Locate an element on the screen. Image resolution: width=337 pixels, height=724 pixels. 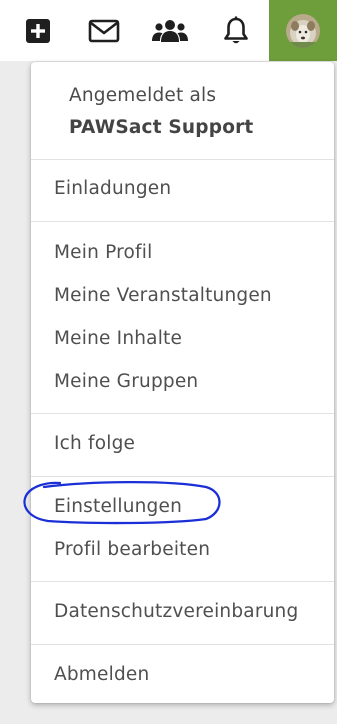
notifications-button is located at coordinates (236, 30).